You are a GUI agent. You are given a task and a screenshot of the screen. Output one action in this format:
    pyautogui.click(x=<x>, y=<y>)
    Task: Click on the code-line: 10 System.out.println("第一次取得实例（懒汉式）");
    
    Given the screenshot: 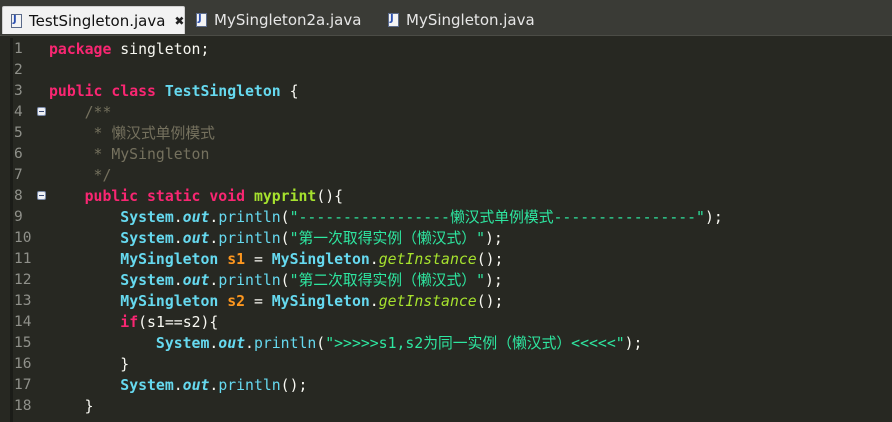 What is the action you would take?
    pyautogui.click(x=446, y=238)
    